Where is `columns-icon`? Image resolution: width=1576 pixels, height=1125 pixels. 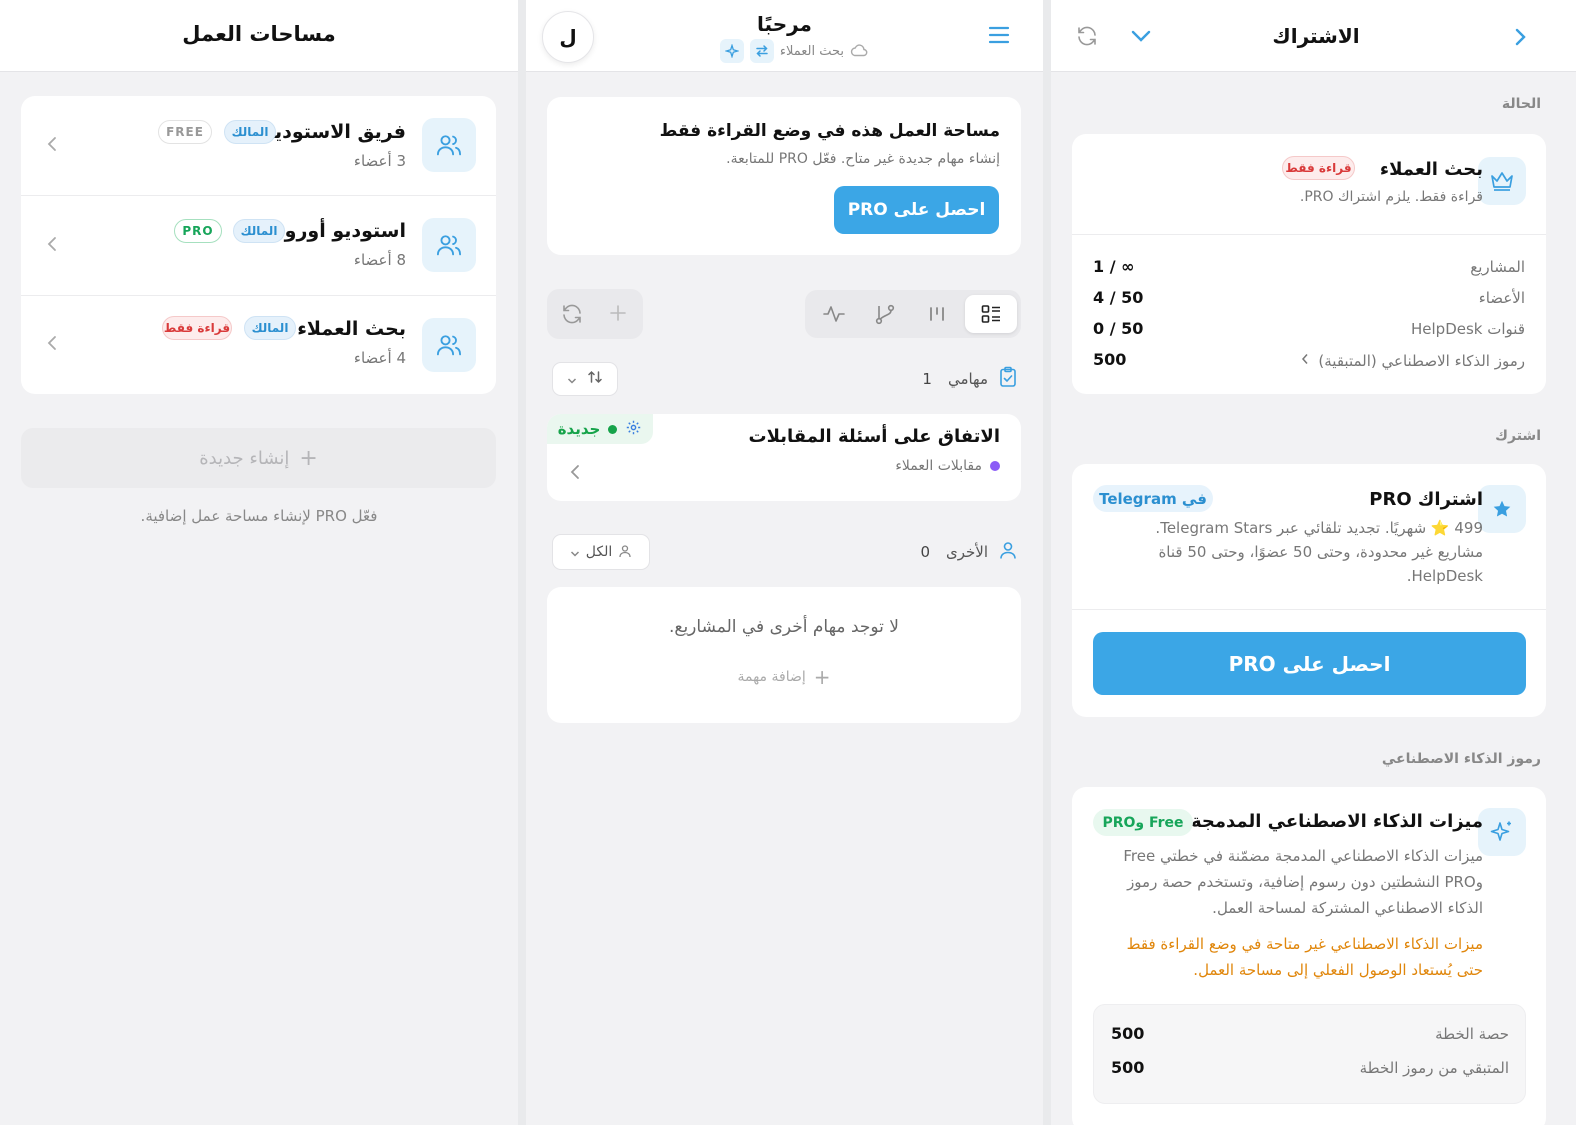
columns-icon is located at coordinates (937, 316).